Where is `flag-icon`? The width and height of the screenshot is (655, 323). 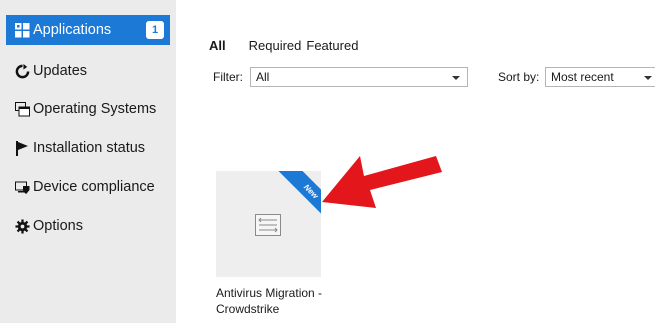 flag-icon is located at coordinates (22, 148).